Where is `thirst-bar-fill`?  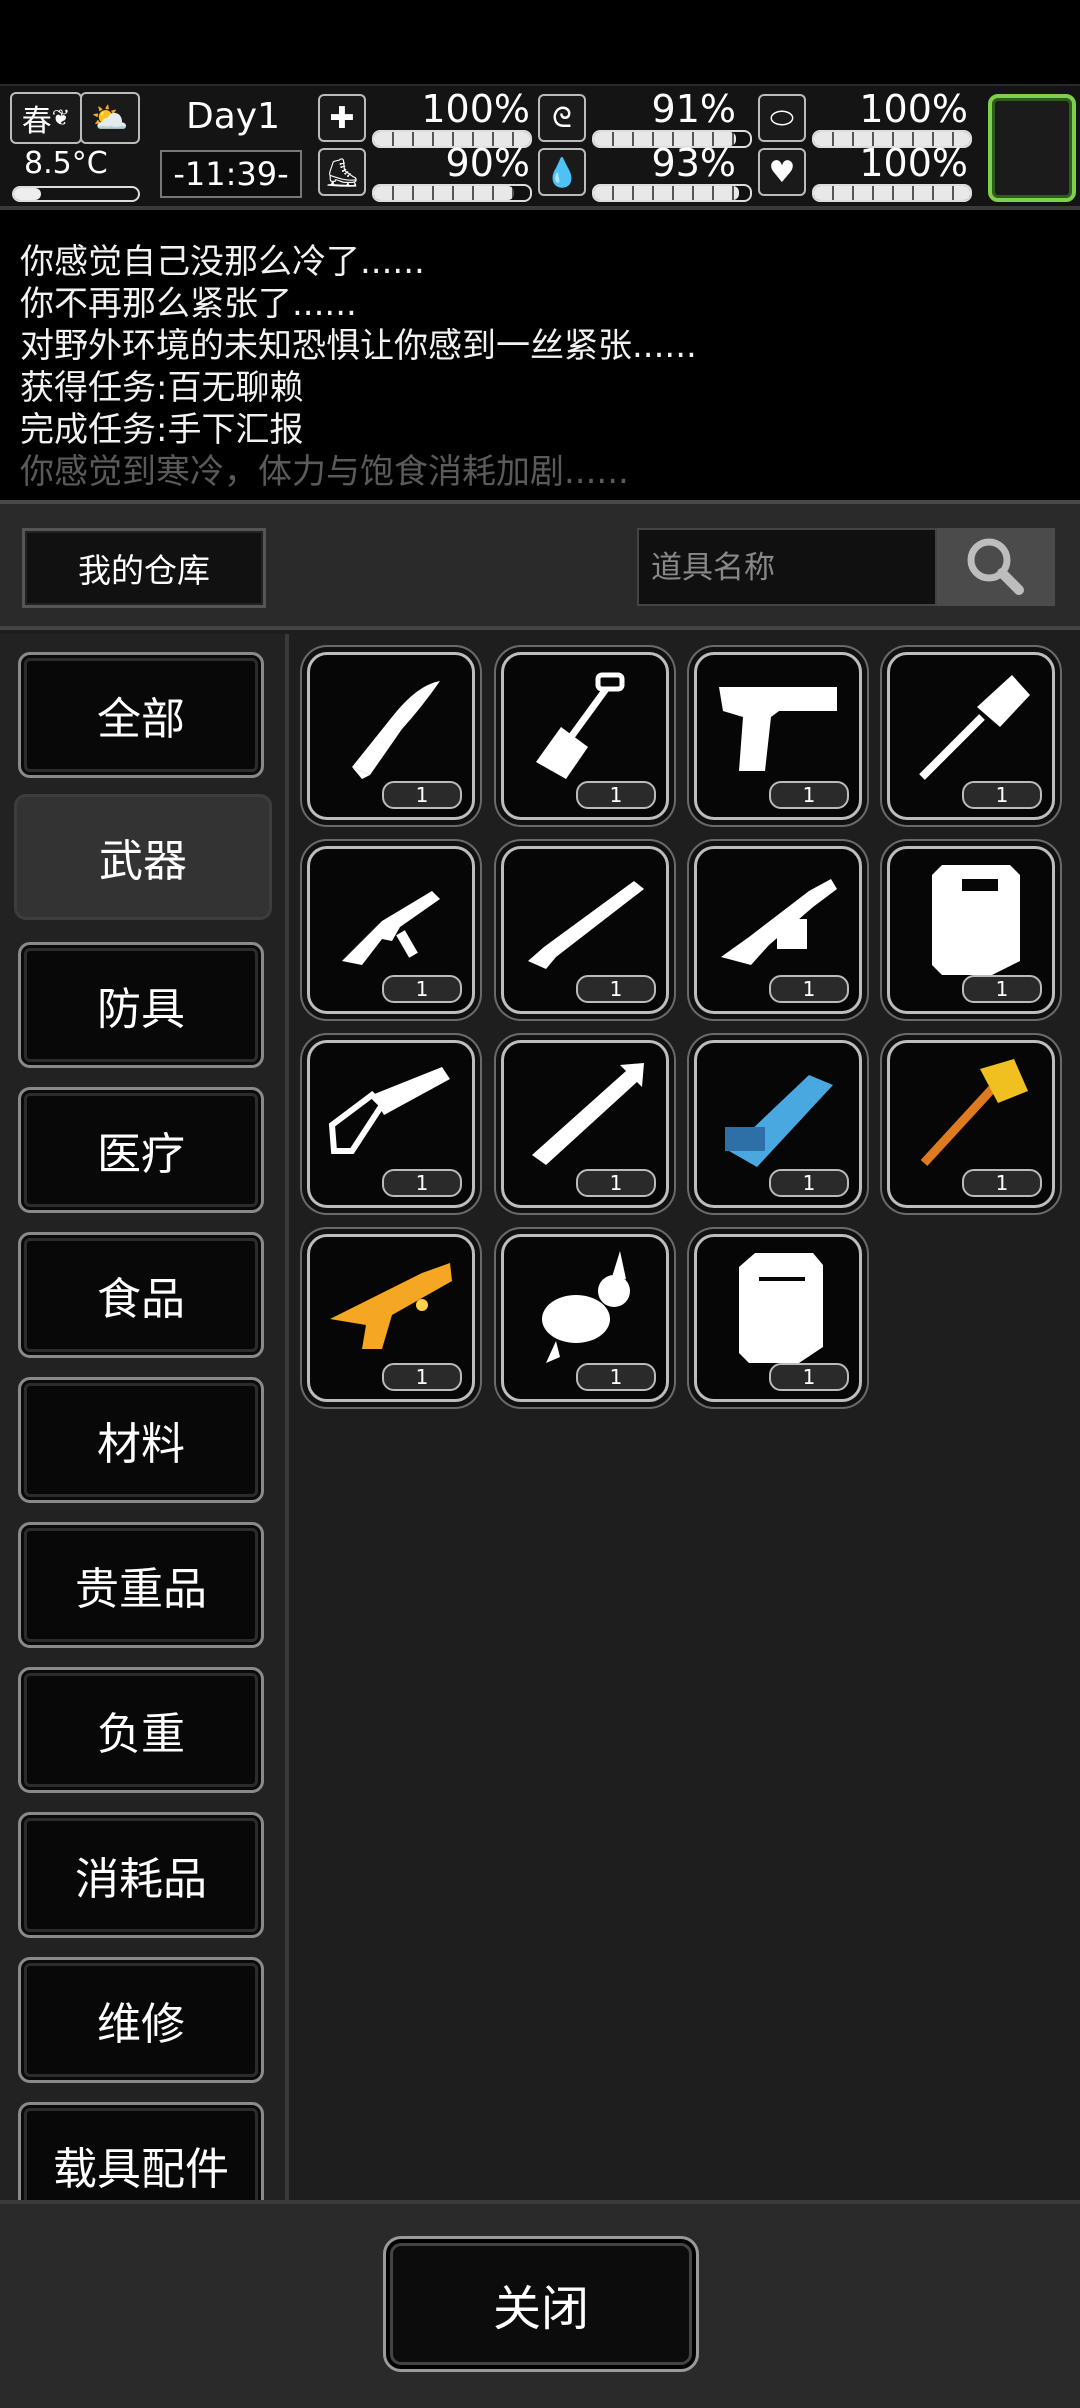 thirst-bar-fill is located at coordinates (667, 193).